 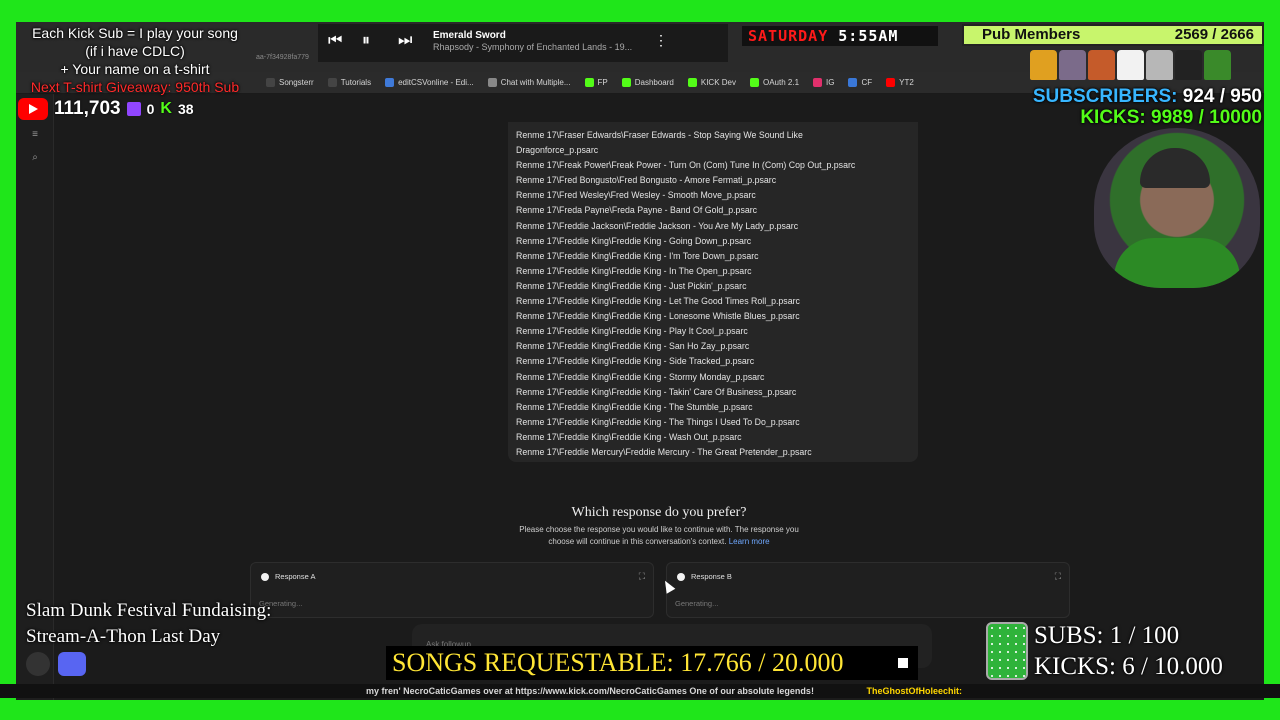 What do you see at coordinates (185, 109) in the screenshot?
I see `kick-viewers: 38` at bounding box center [185, 109].